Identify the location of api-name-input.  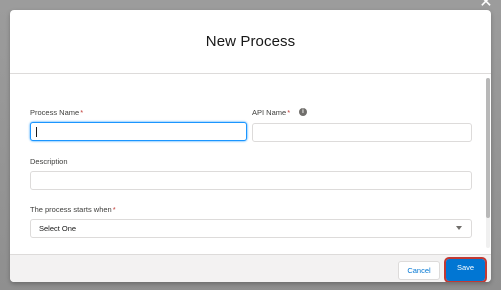
(362, 132).